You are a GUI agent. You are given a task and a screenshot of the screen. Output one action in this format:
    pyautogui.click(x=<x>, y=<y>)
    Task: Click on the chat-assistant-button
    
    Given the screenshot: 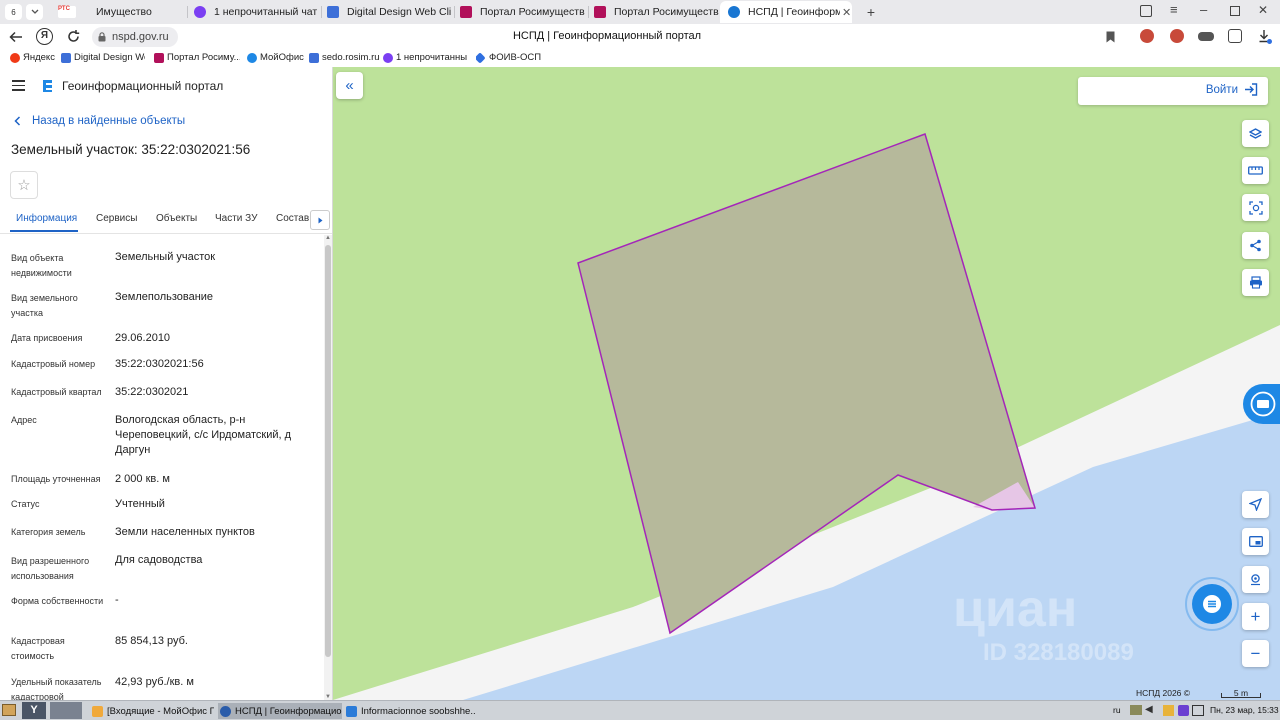 What is the action you would take?
    pyautogui.click(x=1212, y=604)
    